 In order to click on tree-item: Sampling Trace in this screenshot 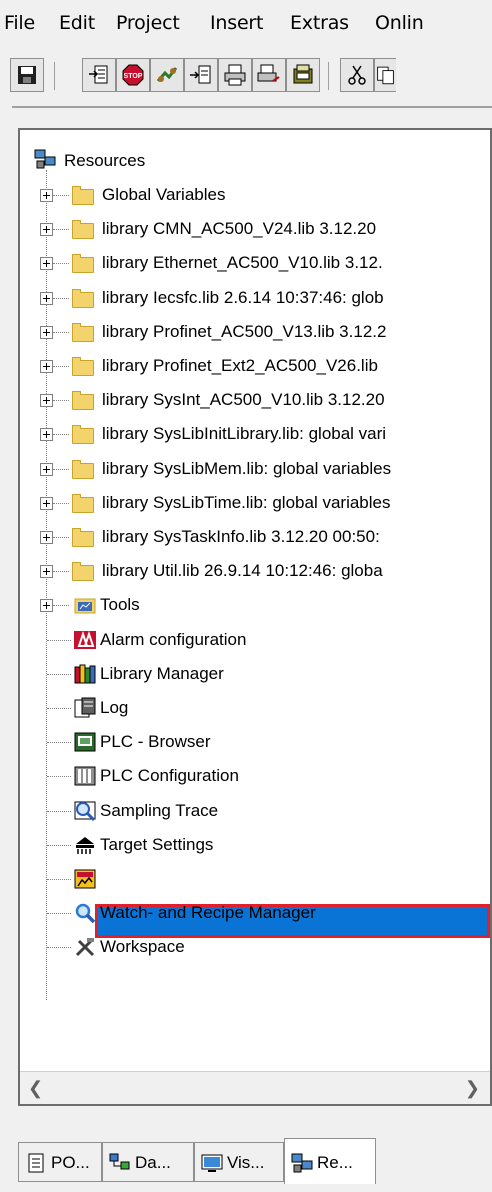, I will do `click(255, 811)`.